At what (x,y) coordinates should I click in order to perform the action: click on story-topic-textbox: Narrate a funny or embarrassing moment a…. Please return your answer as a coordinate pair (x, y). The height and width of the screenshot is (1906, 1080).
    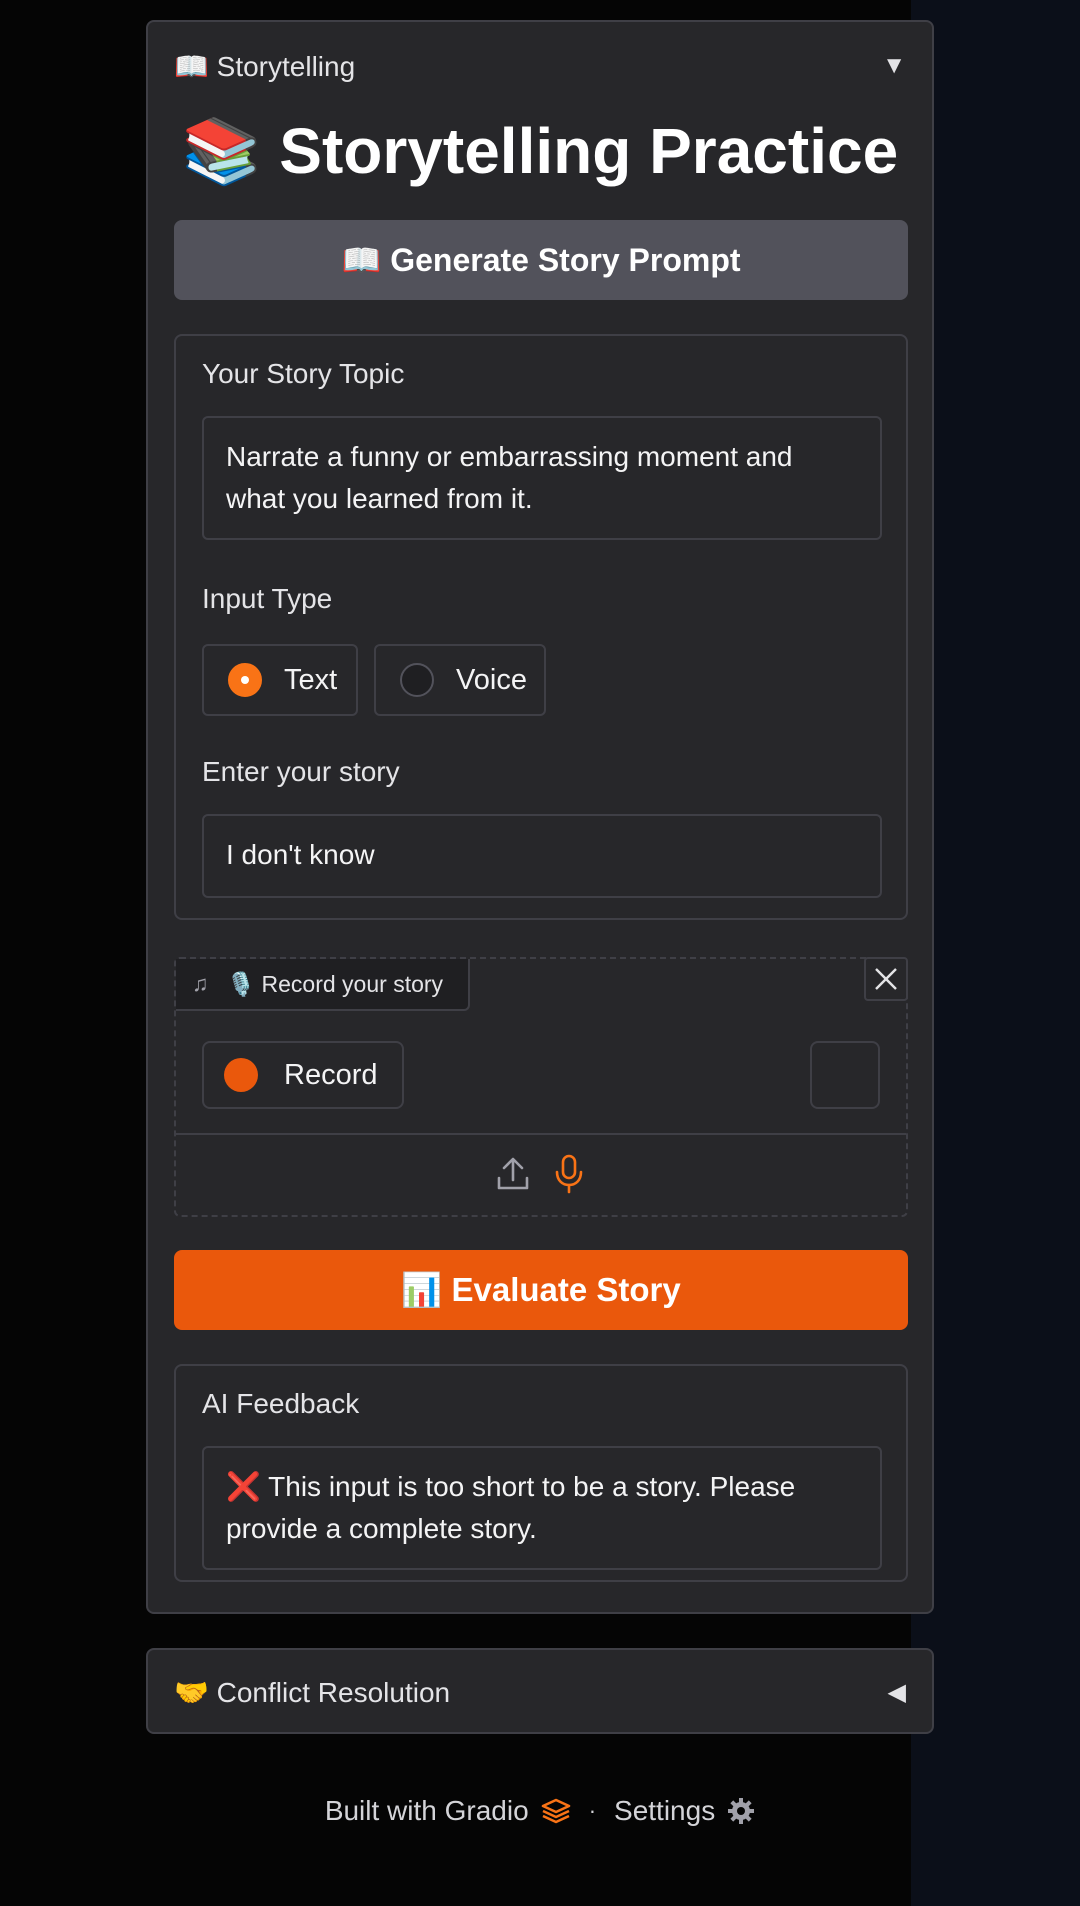
    Looking at the image, I should click on (542, 478).